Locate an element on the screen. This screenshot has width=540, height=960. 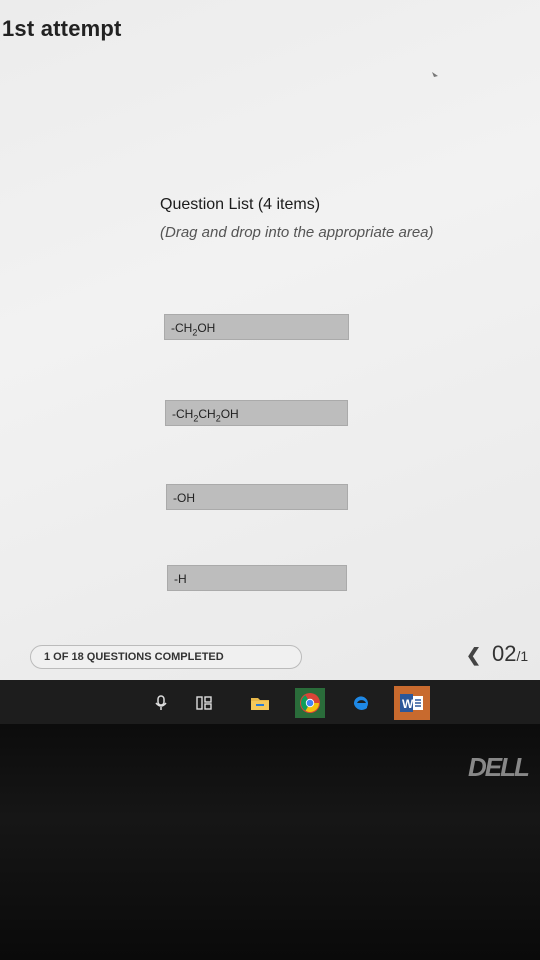
word-icon: W is located at coordinates (412, 703).